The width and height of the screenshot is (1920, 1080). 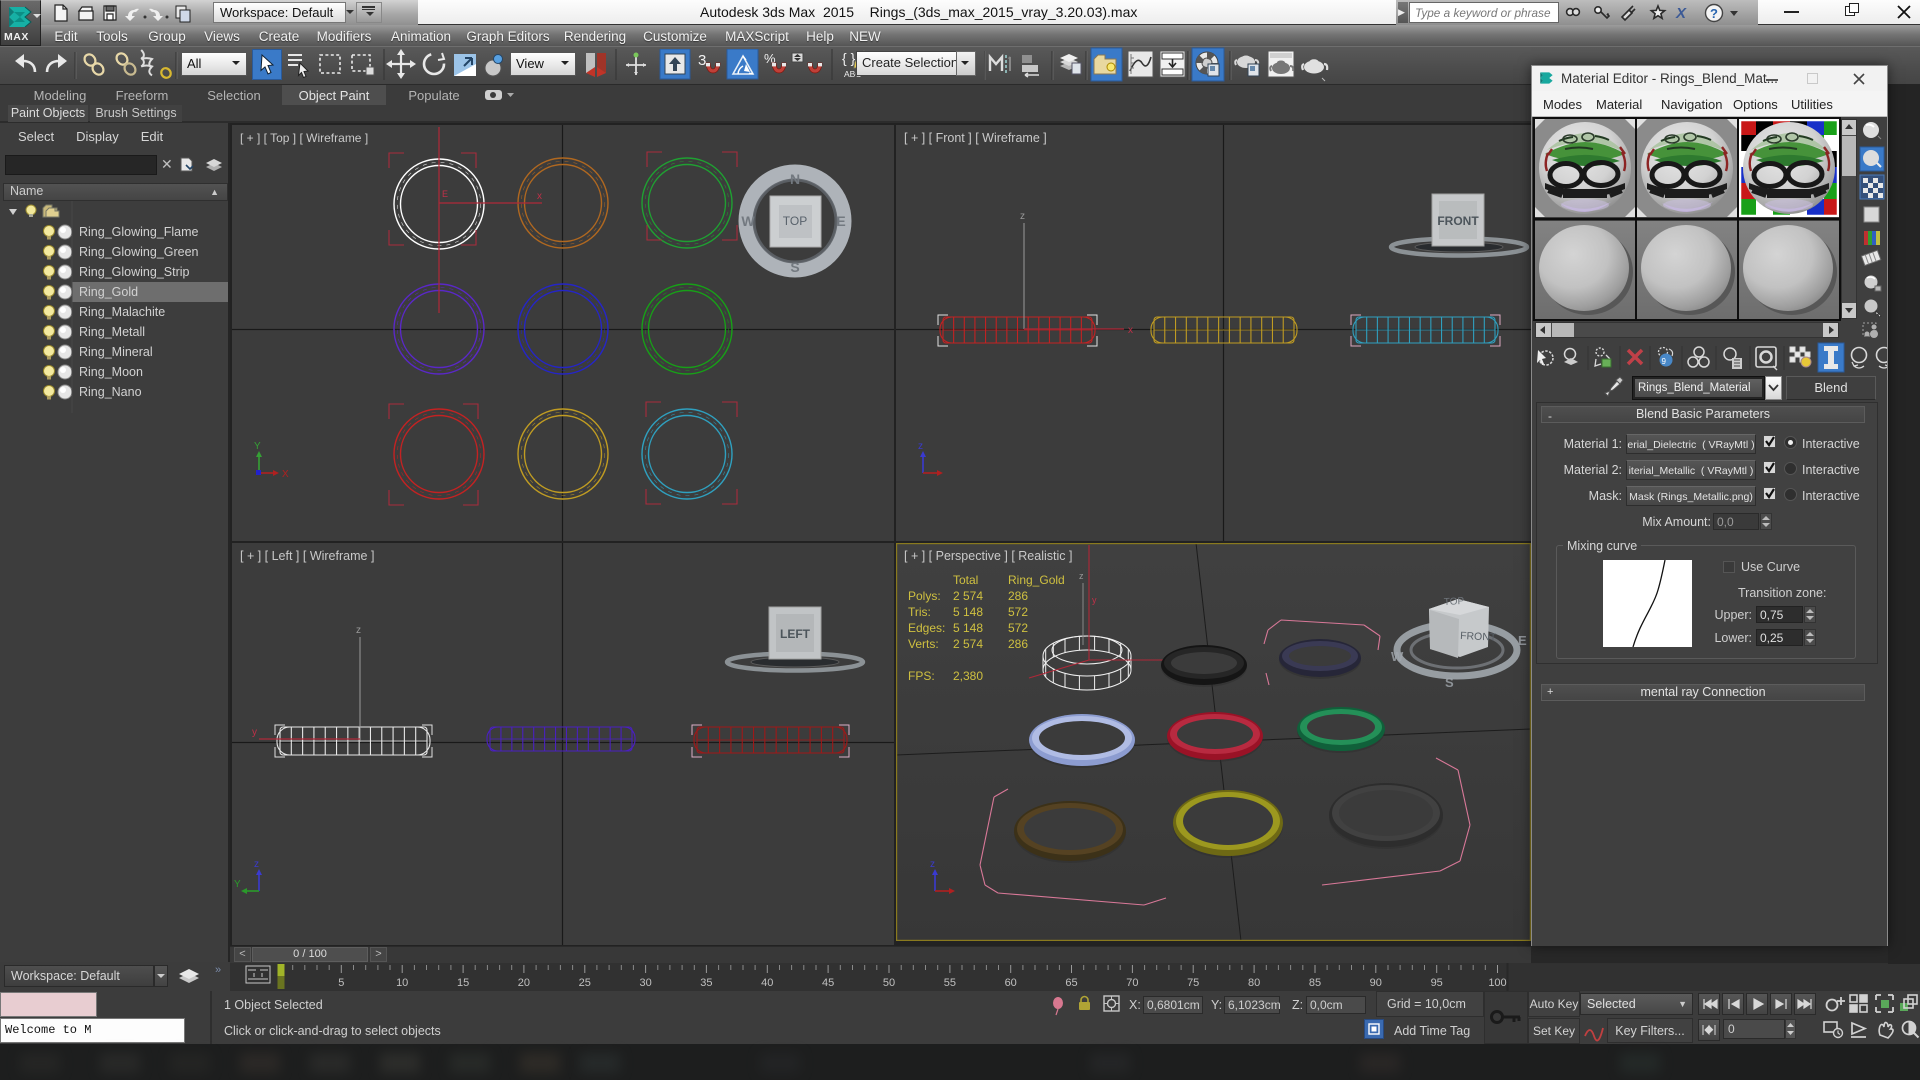 What do you see at coordinates (122, 312) in the screenshot?
I see `svg-text: Ring_Malachite` at bounding box center [122, 312].